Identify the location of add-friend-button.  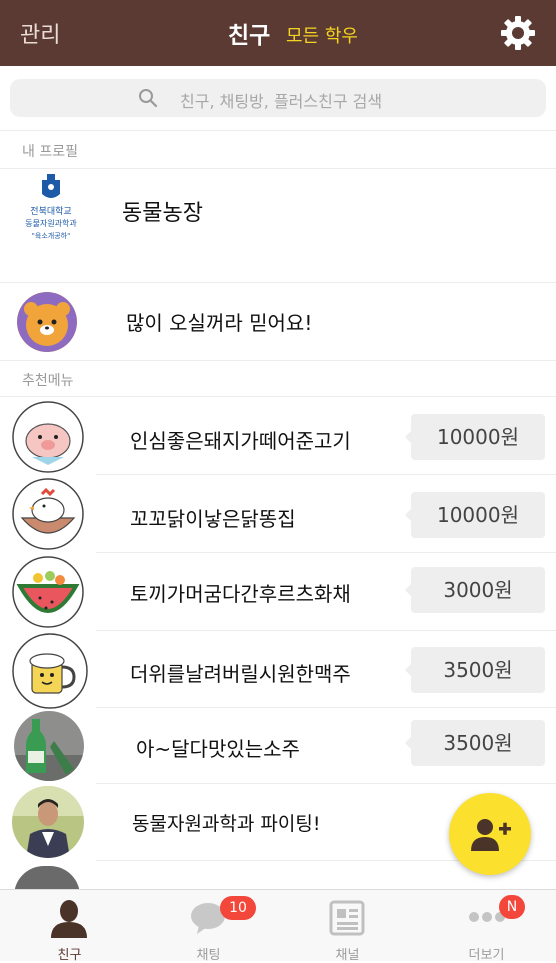
(490, 834).